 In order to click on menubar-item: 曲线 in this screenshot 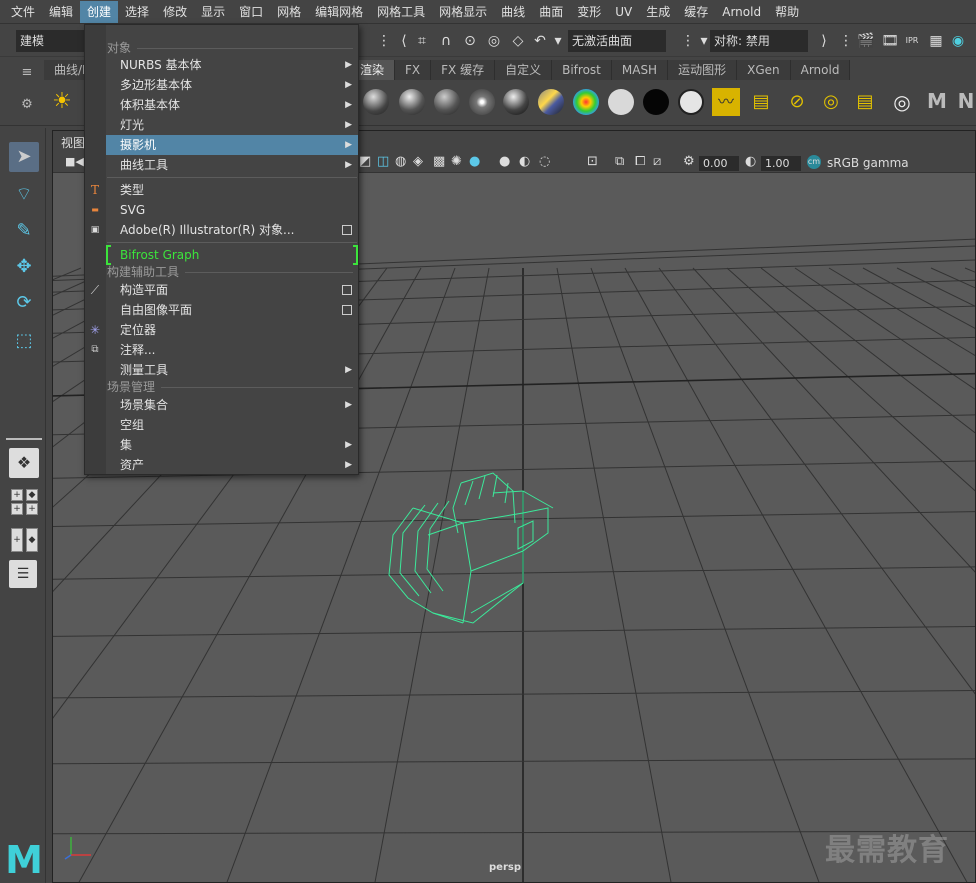, I will do `click(513, 12)`.